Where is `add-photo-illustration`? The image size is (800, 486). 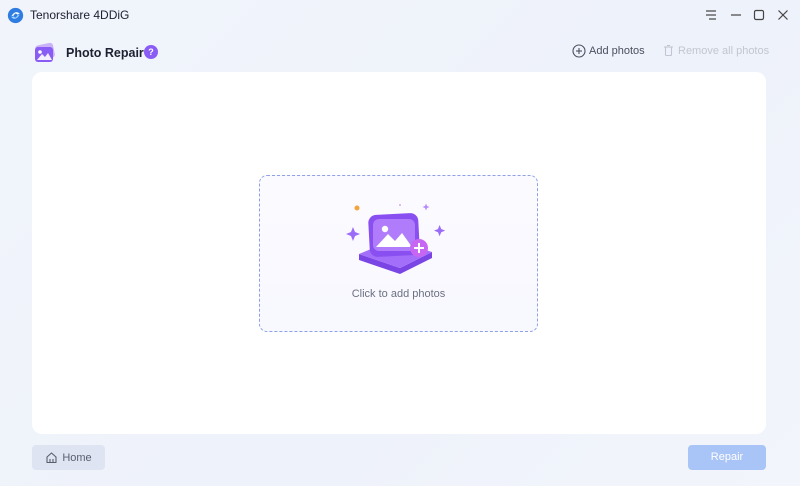 add-photo-illustration is located at coordinates (396, 238).